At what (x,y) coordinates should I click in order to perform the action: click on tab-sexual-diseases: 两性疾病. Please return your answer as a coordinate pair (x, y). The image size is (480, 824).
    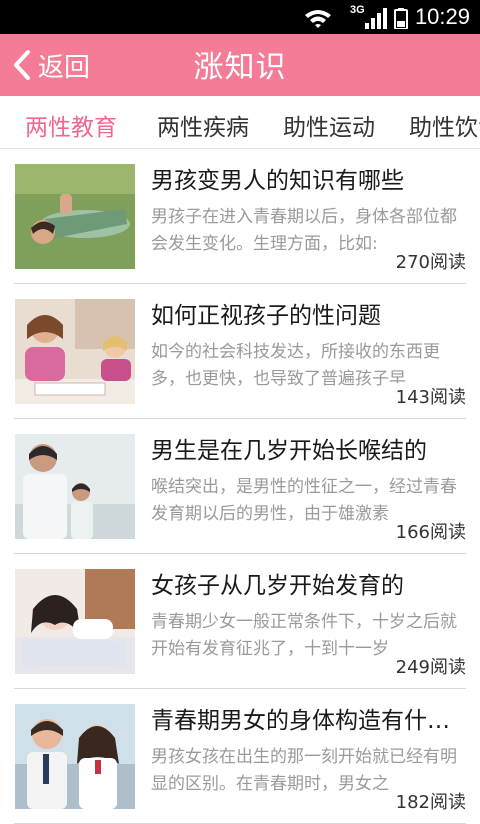
    Looking at the image, I should click on (203, 125).